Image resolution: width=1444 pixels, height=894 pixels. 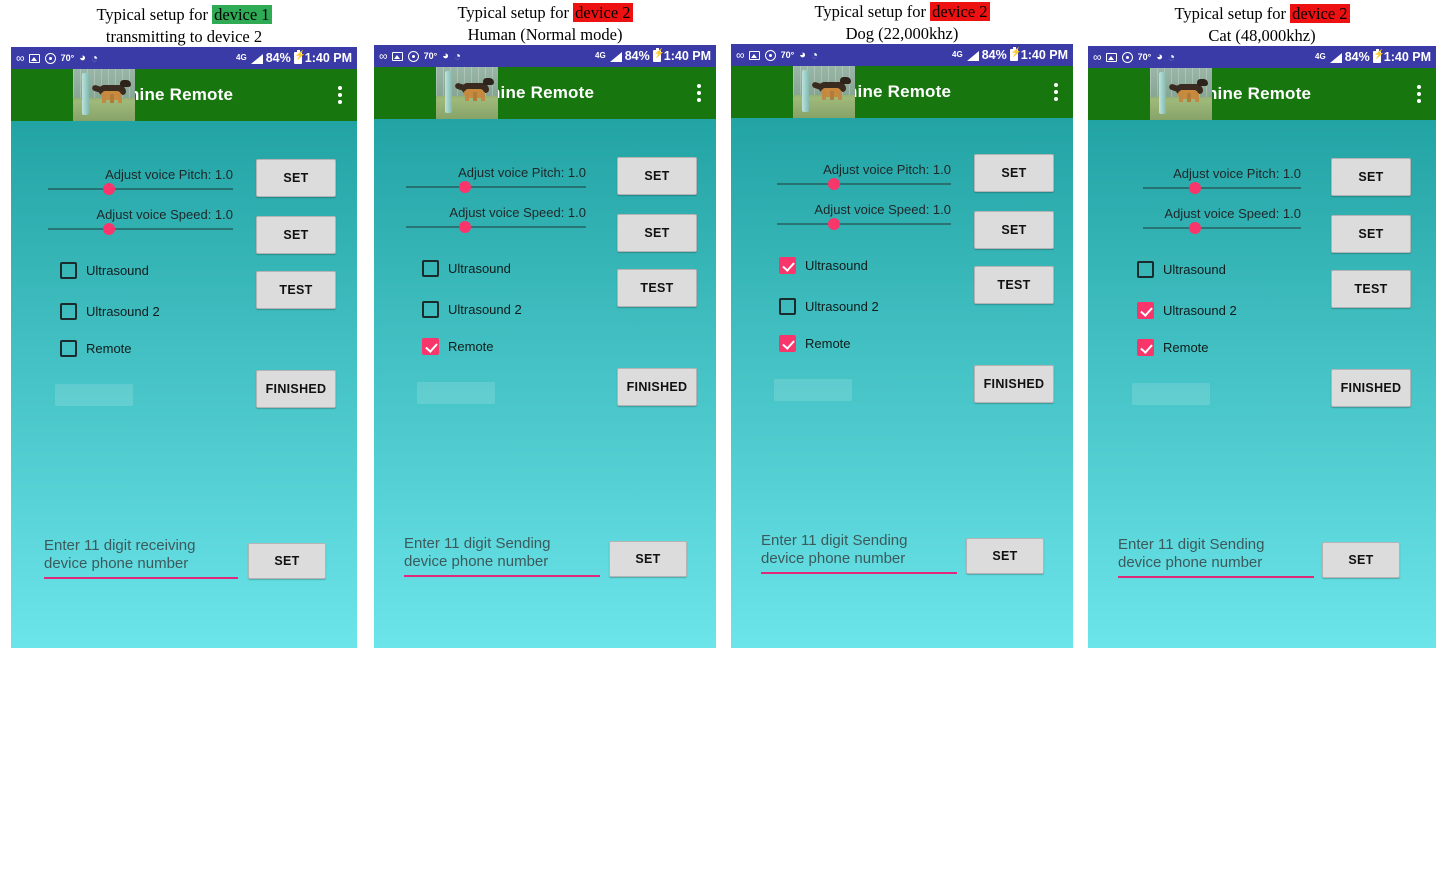 I want to click on voicemail-icon: ∞, so click(x=1097, y=57).